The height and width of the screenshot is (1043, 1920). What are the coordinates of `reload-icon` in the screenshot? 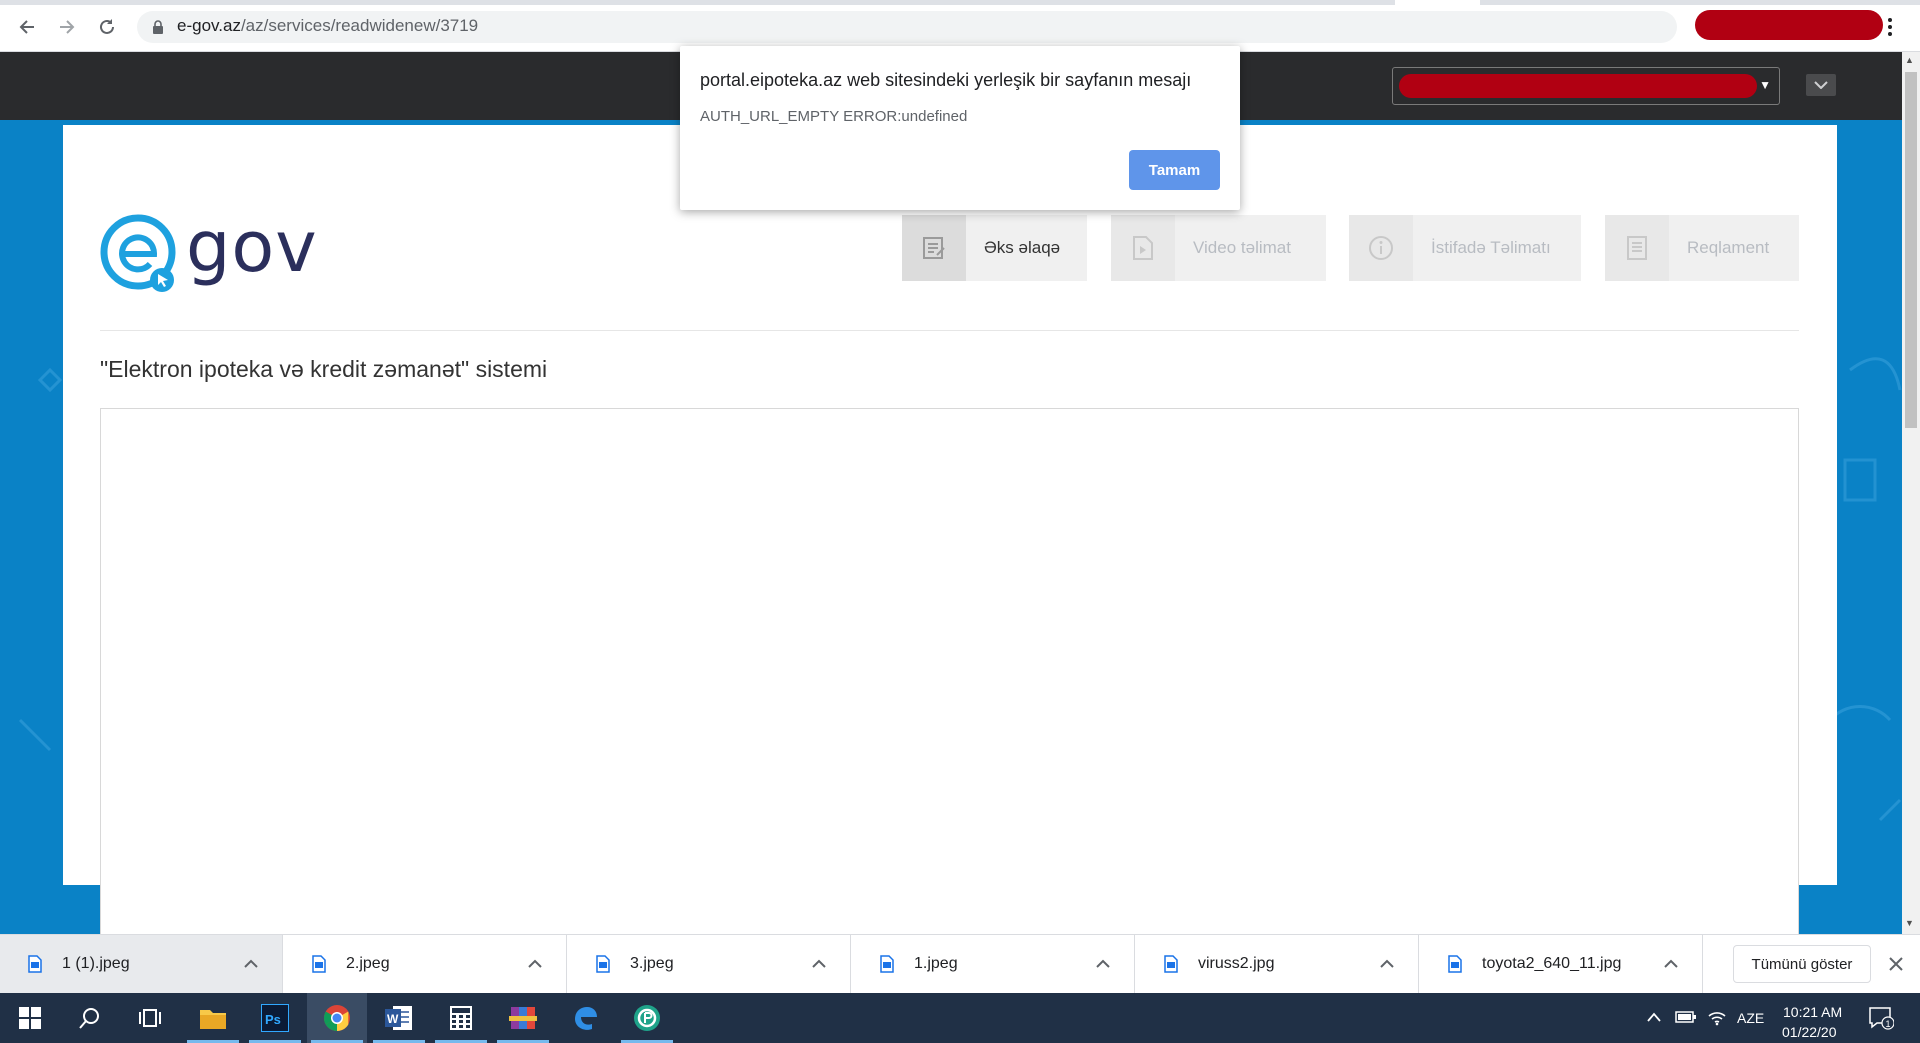 It's located at (107, 26).